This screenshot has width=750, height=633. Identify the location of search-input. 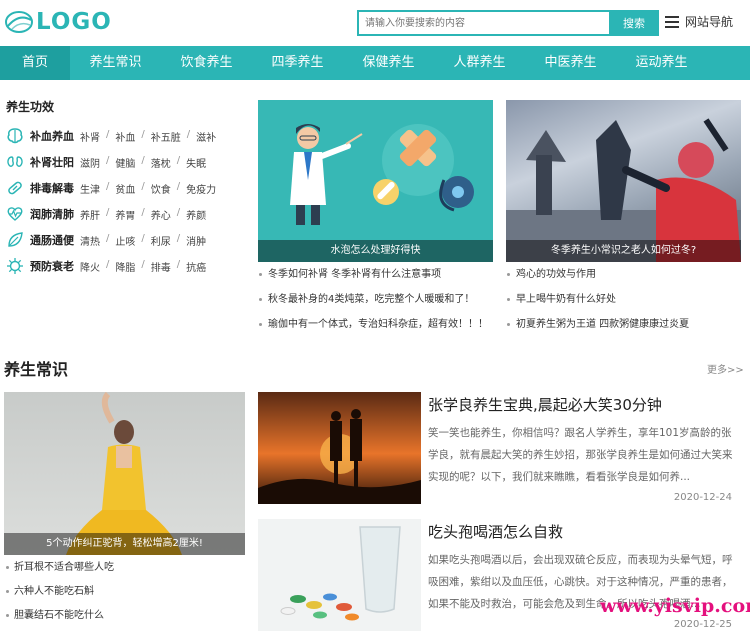
(483, 23).